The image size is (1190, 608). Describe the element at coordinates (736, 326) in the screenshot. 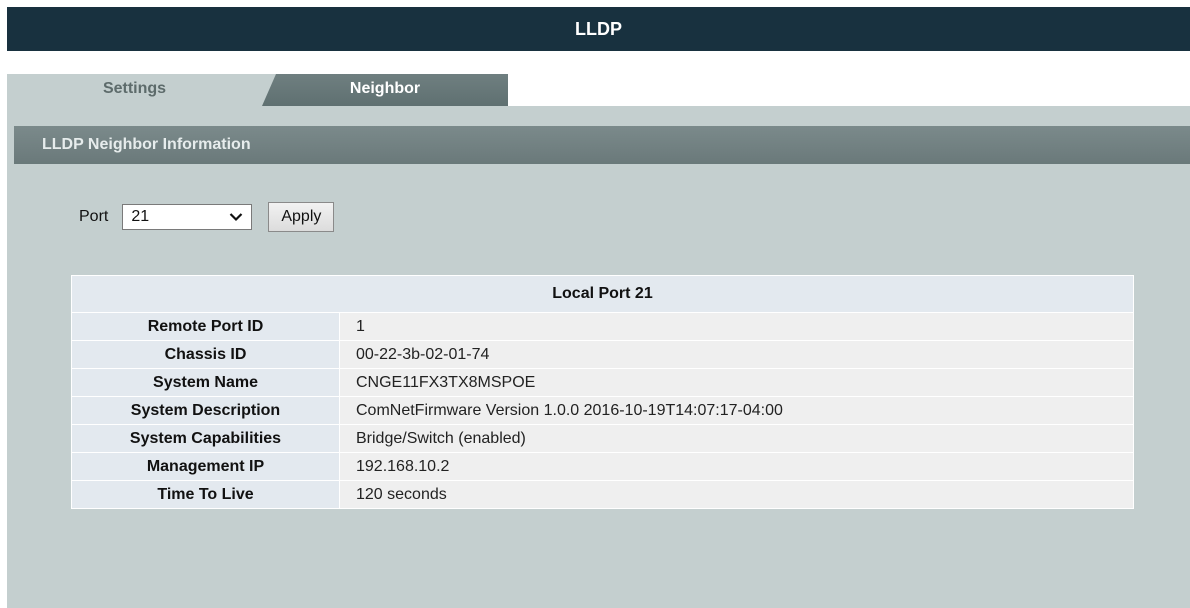

I see `row-value-remote-port-id: 1` at that location.